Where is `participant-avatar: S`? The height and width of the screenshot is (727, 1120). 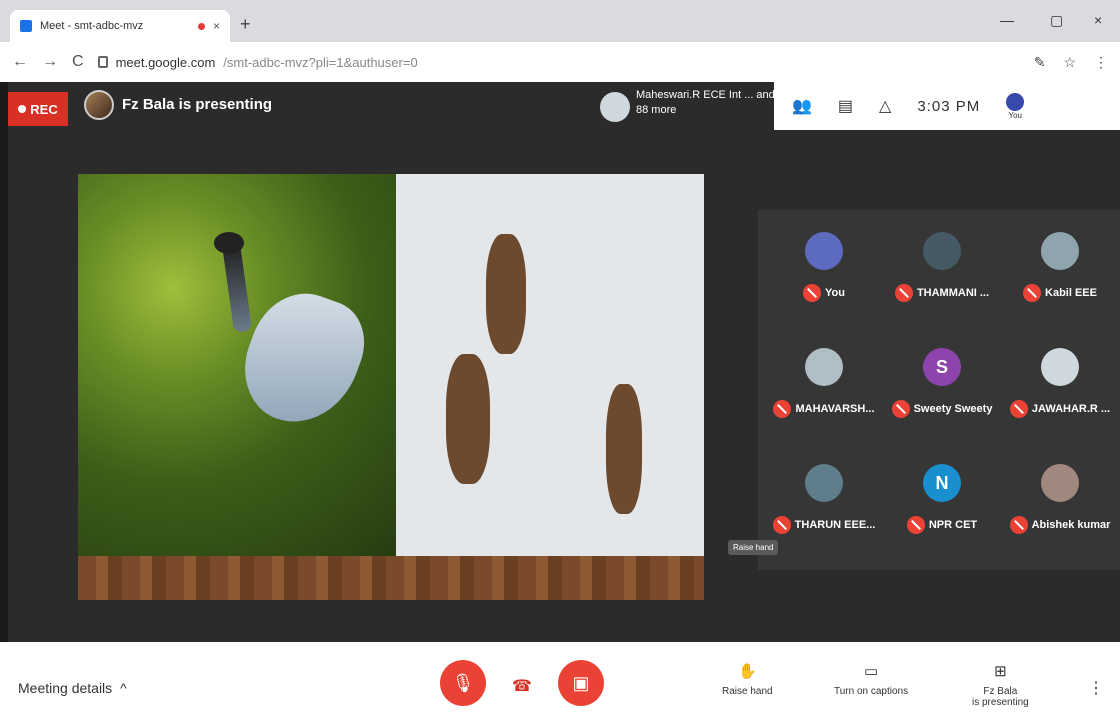
participant-avatar: S is located at coordinates (942, 367).